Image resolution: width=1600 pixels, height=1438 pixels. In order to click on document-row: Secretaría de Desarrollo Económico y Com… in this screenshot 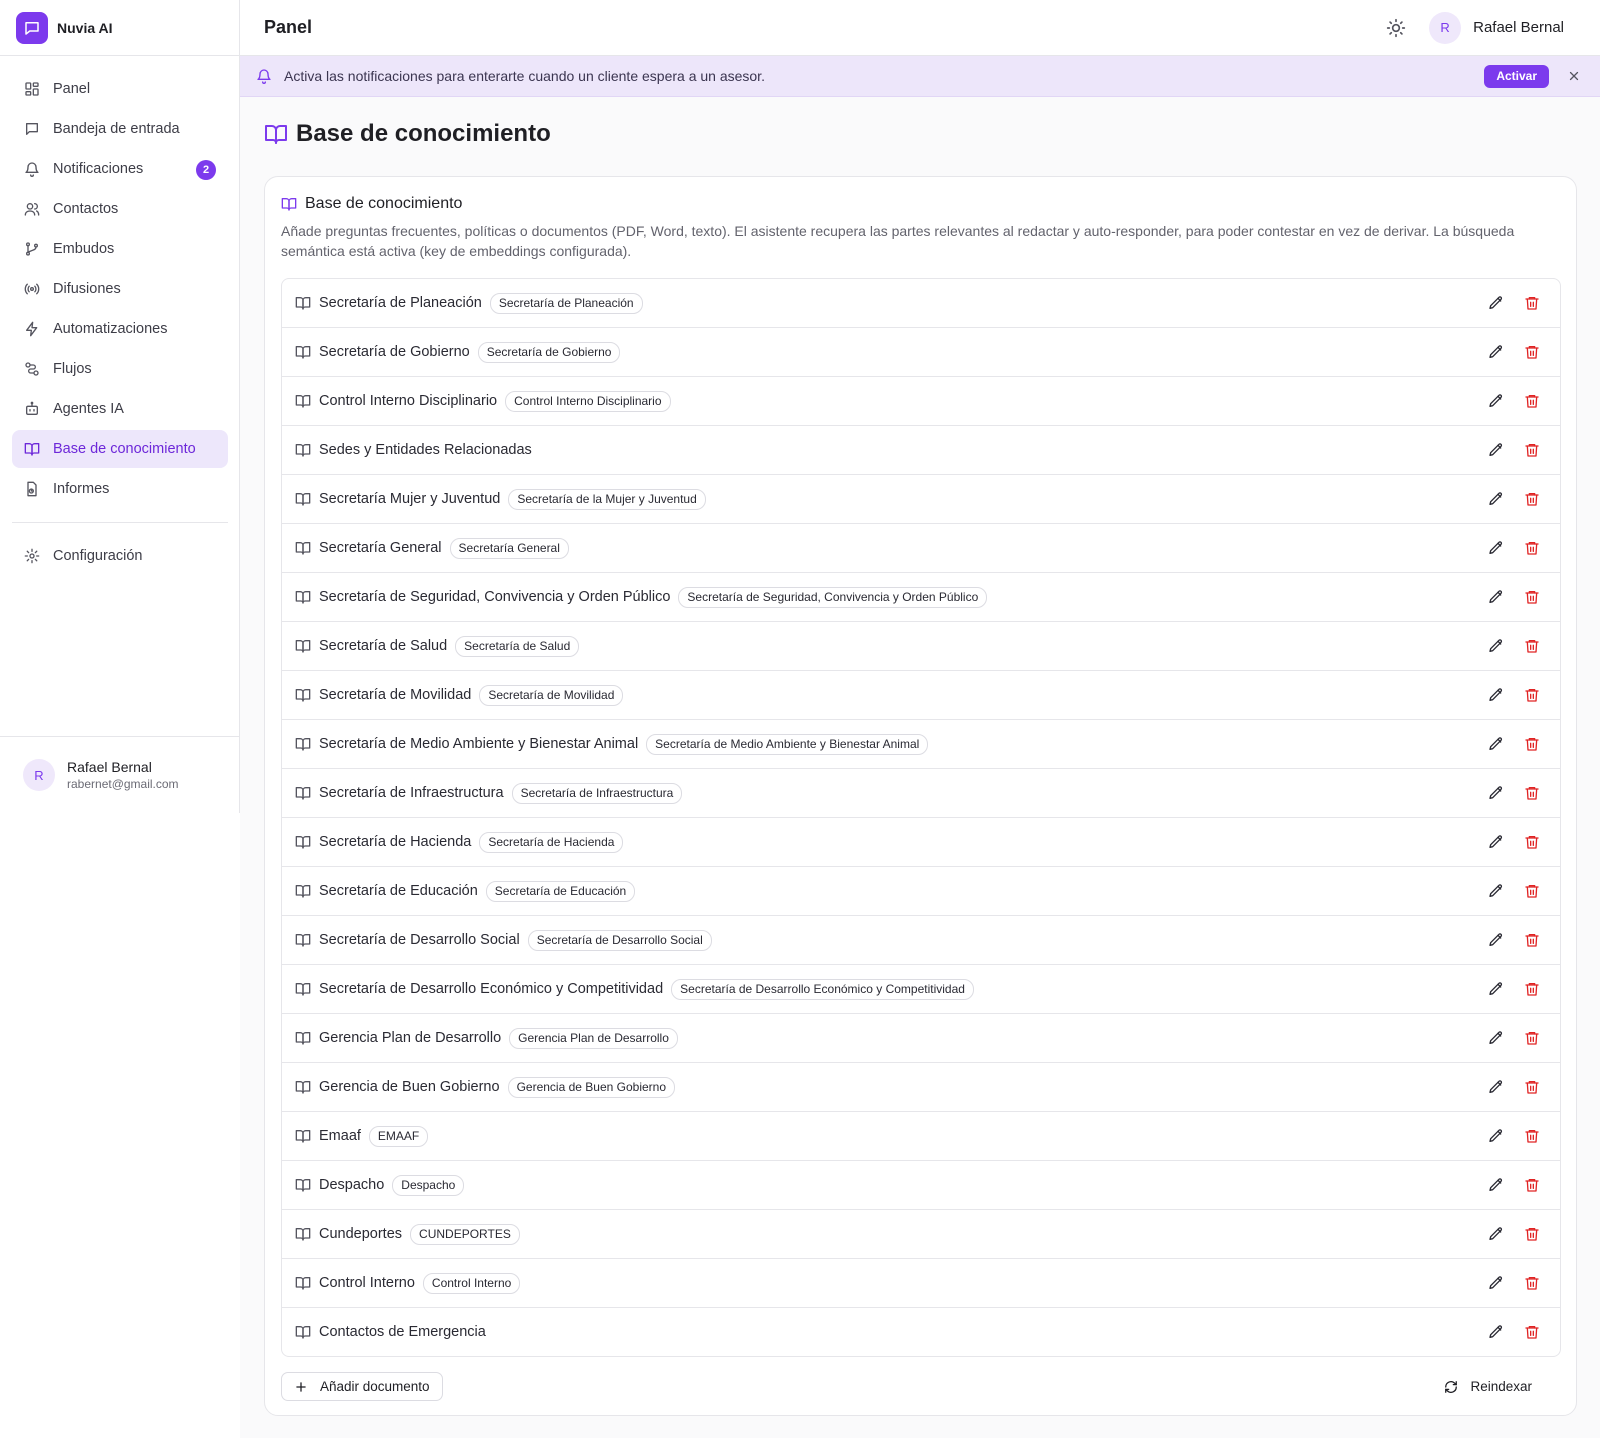, I will do `click(921, 989)`.